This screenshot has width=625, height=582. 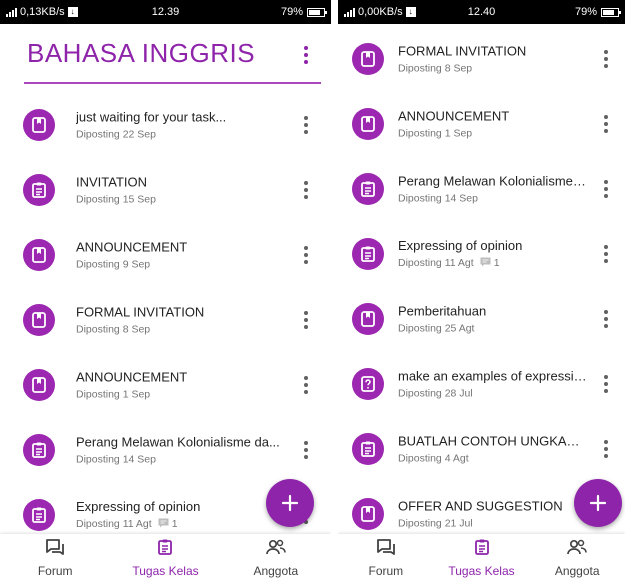 What do you see at coordinates (116, 199) in the screenshot?
I see `item-date: Diposting 15 Sep` at bounding box center [116, 199].